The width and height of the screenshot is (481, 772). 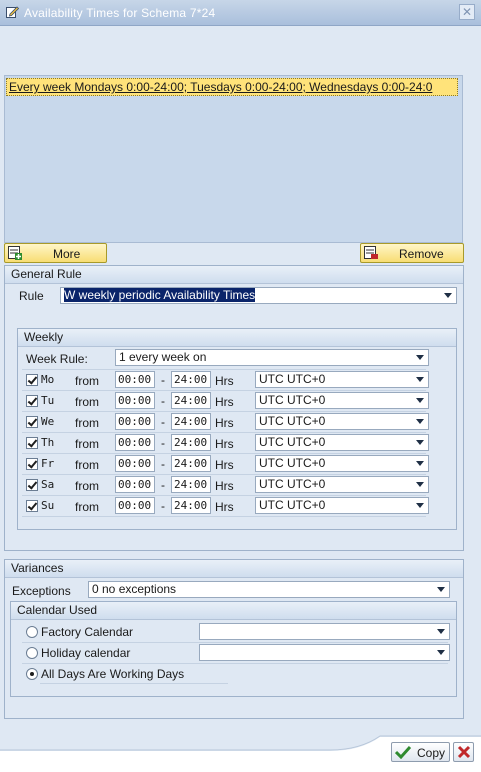 I want to click on add-row-icon, so click(x=15, y=253).